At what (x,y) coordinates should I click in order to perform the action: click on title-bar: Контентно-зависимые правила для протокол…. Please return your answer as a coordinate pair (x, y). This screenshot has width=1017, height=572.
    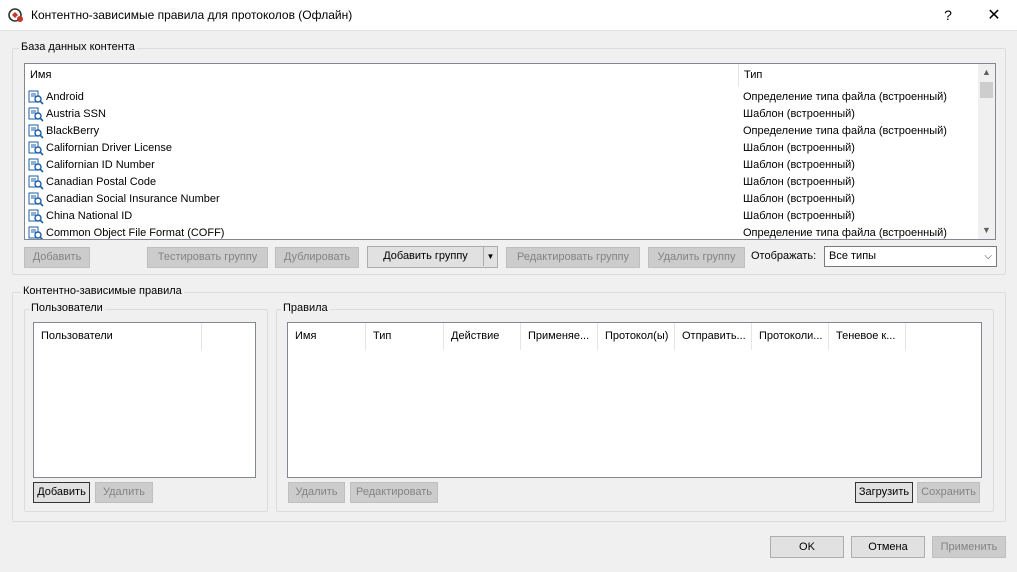
    Looking at the image, I should click on (508, 15).